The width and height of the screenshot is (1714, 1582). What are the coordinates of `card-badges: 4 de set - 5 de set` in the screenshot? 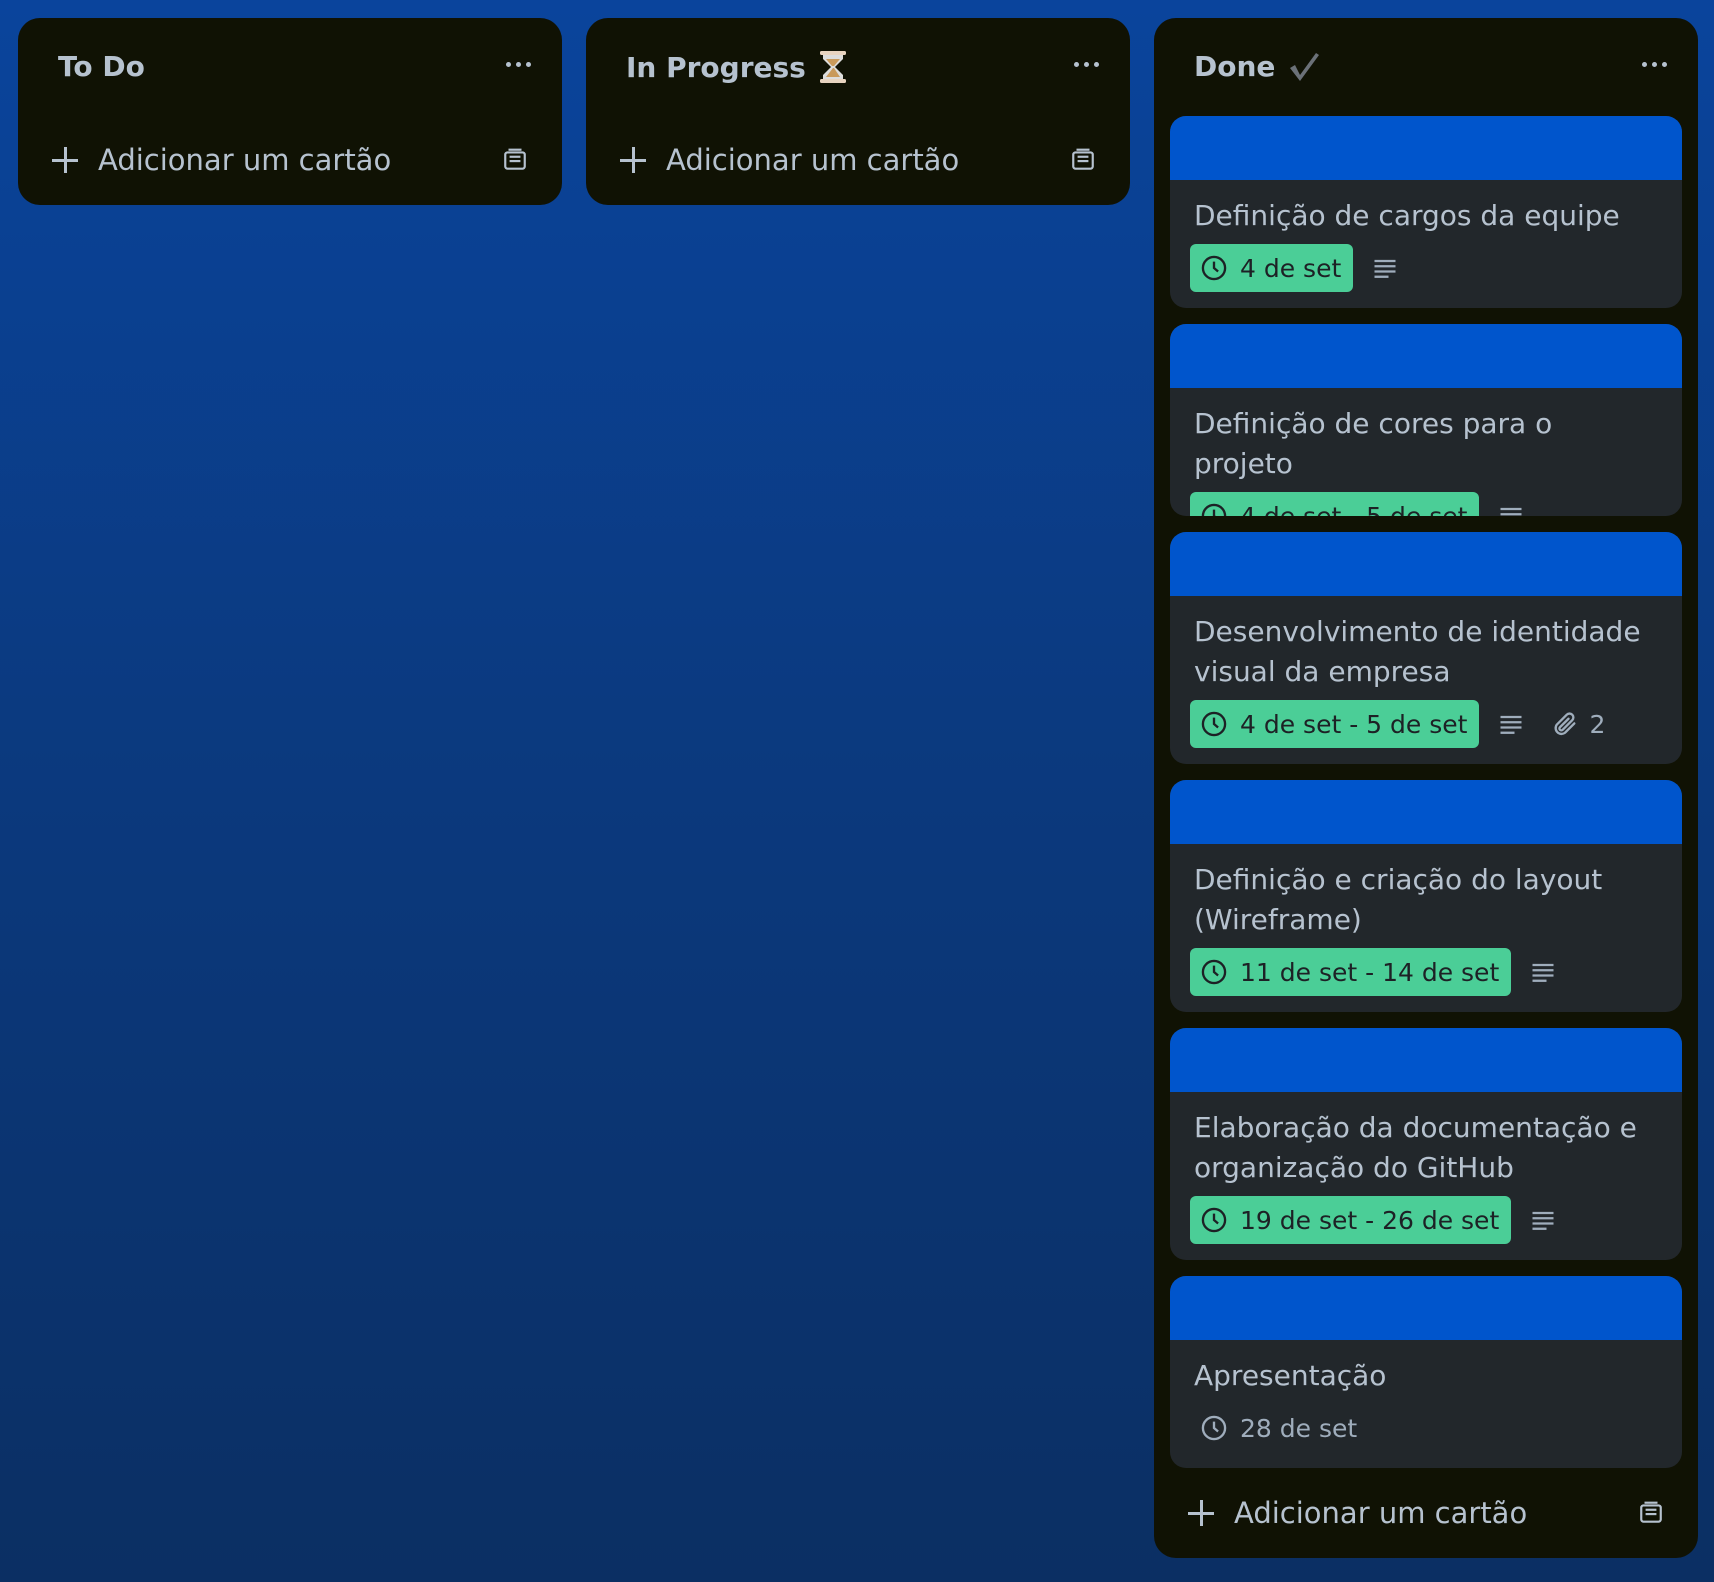 It's located at (1436, 504).